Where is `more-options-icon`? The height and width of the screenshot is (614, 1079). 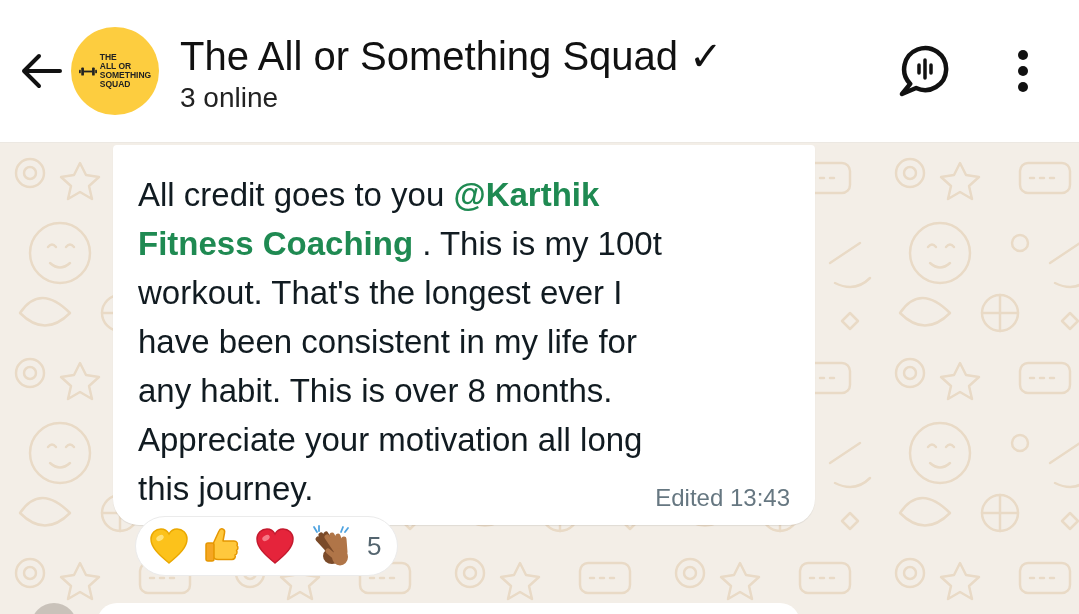 more-options-icon is located at coordinates (1023, 71).